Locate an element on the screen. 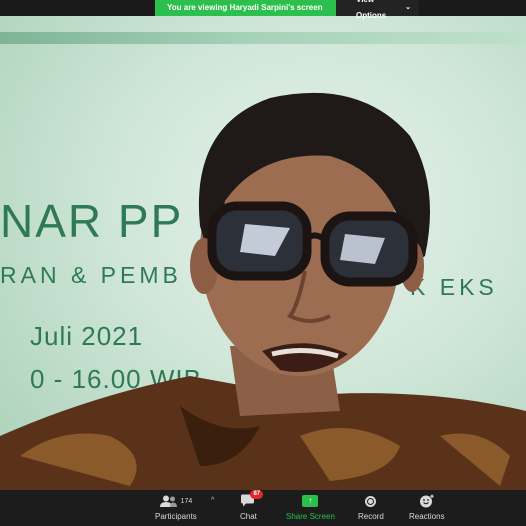  viewing-screen-message: You are viewing Haryadi Sarpini's screen is located at coordinates (245, 8).